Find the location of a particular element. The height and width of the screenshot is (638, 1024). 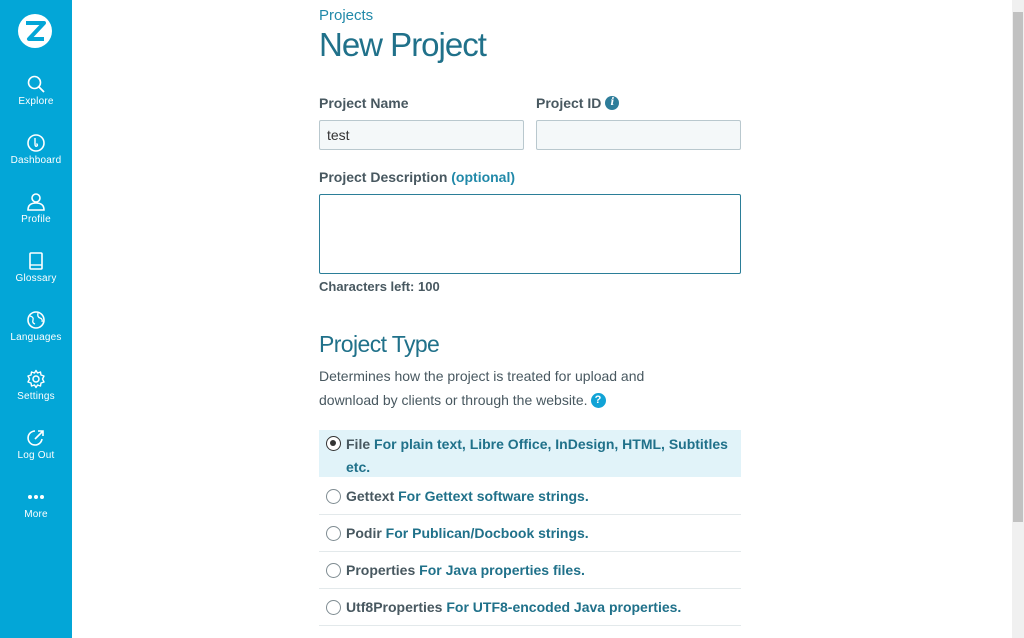

sidebar-item-label: More is located at coordinates (36, 514).